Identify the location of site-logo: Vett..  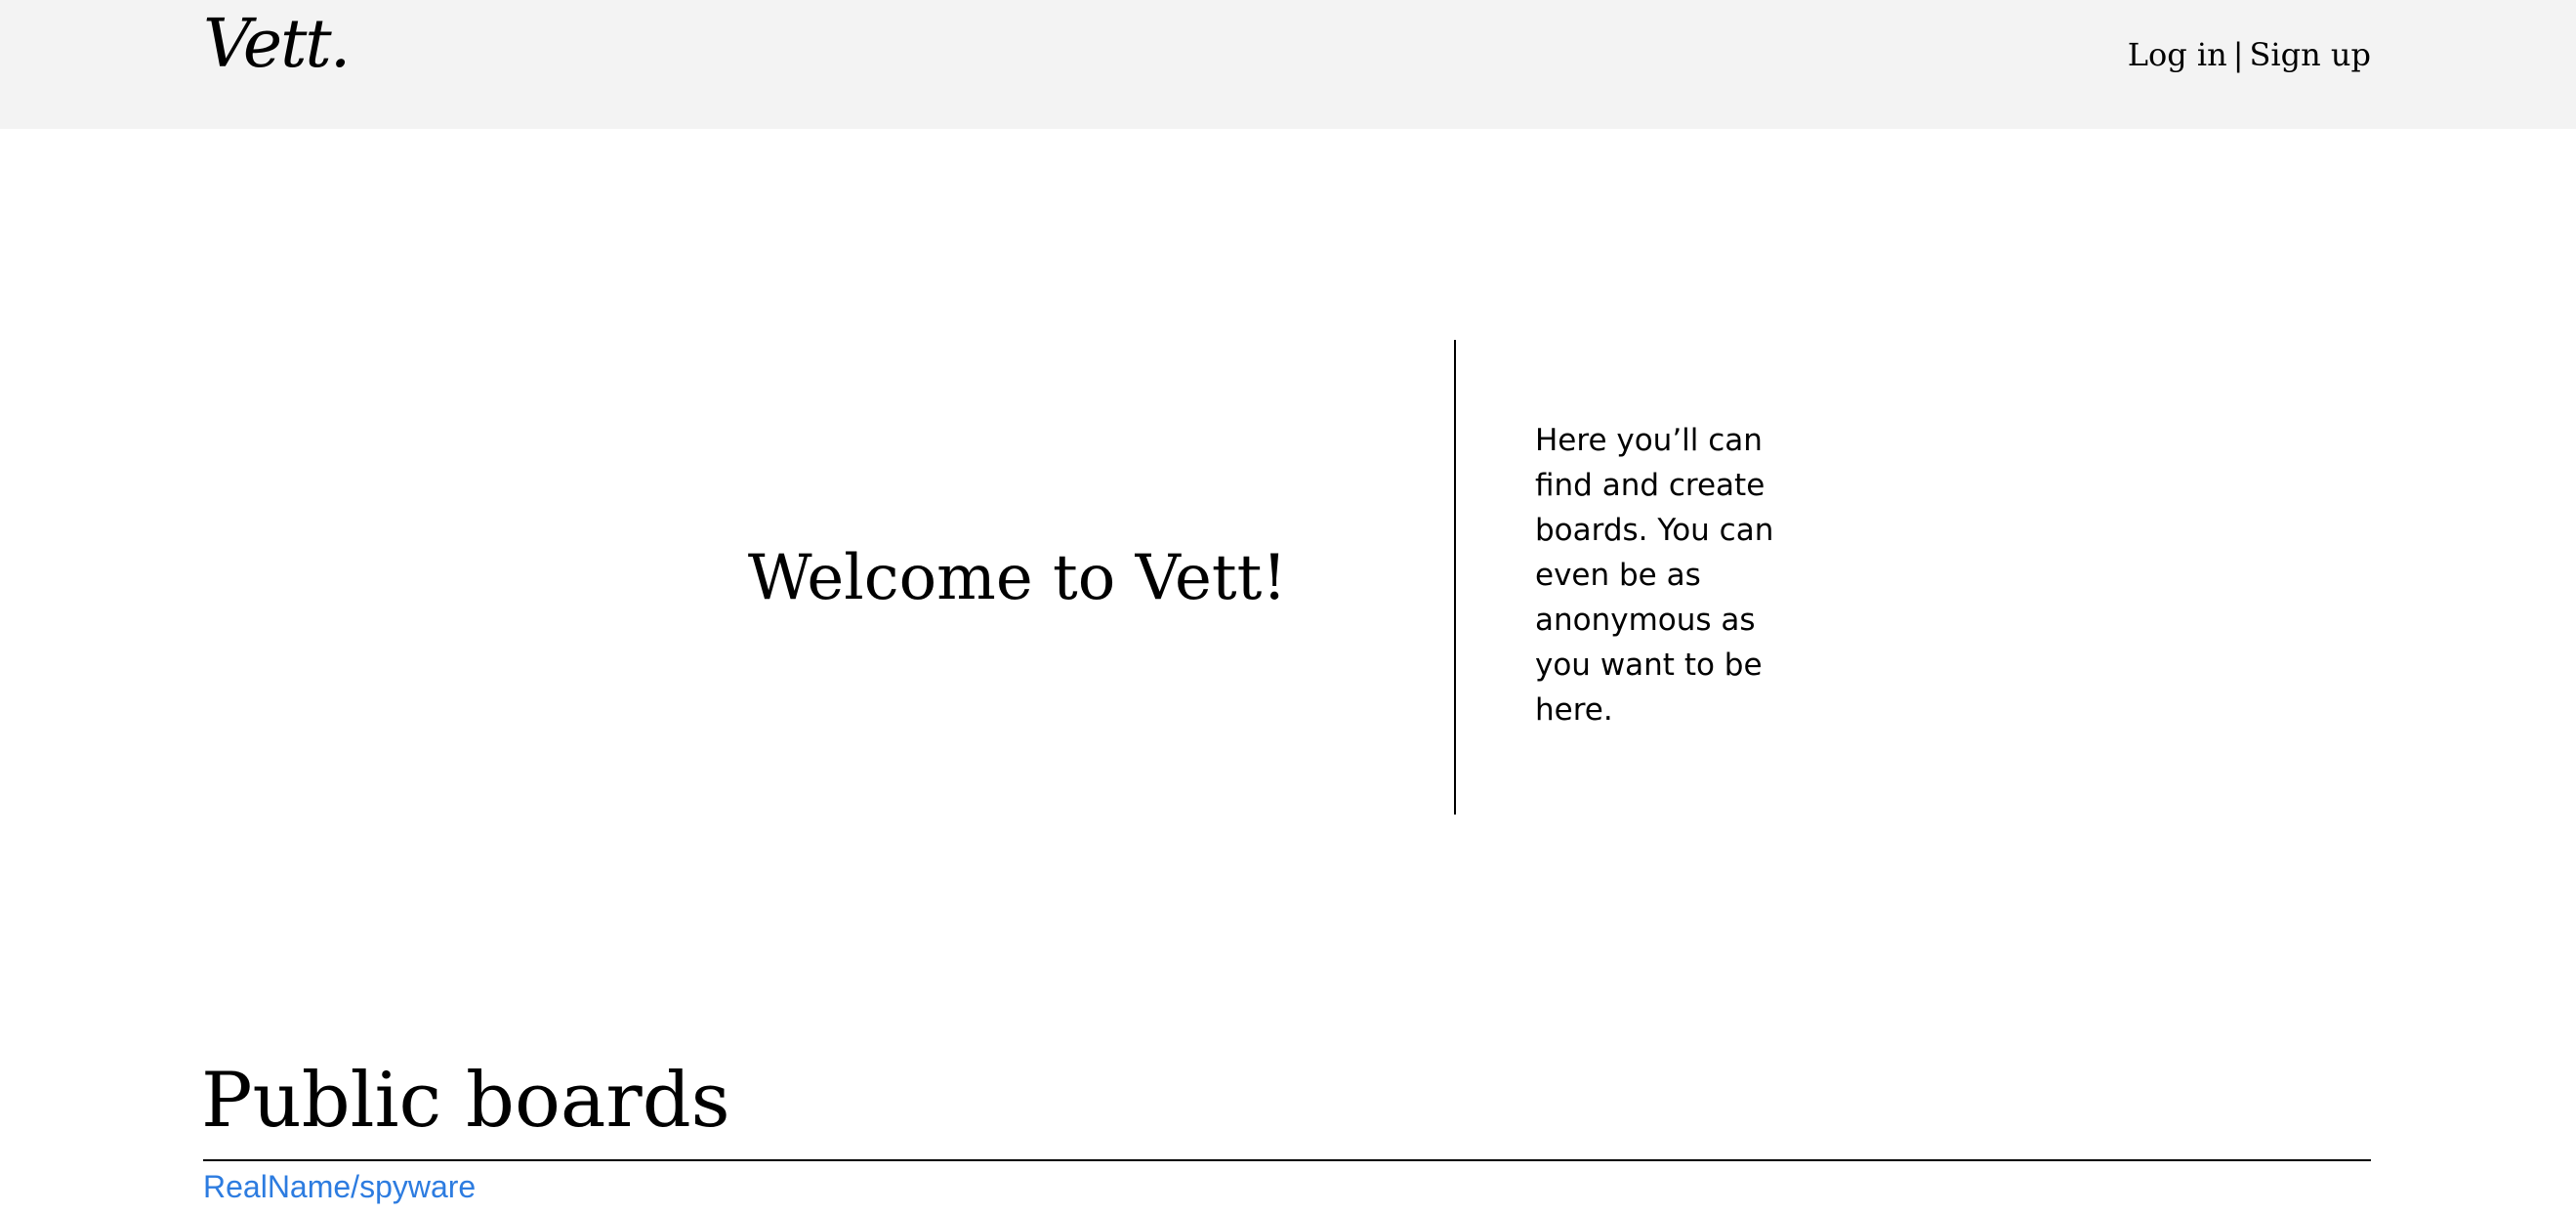
(277, 45).